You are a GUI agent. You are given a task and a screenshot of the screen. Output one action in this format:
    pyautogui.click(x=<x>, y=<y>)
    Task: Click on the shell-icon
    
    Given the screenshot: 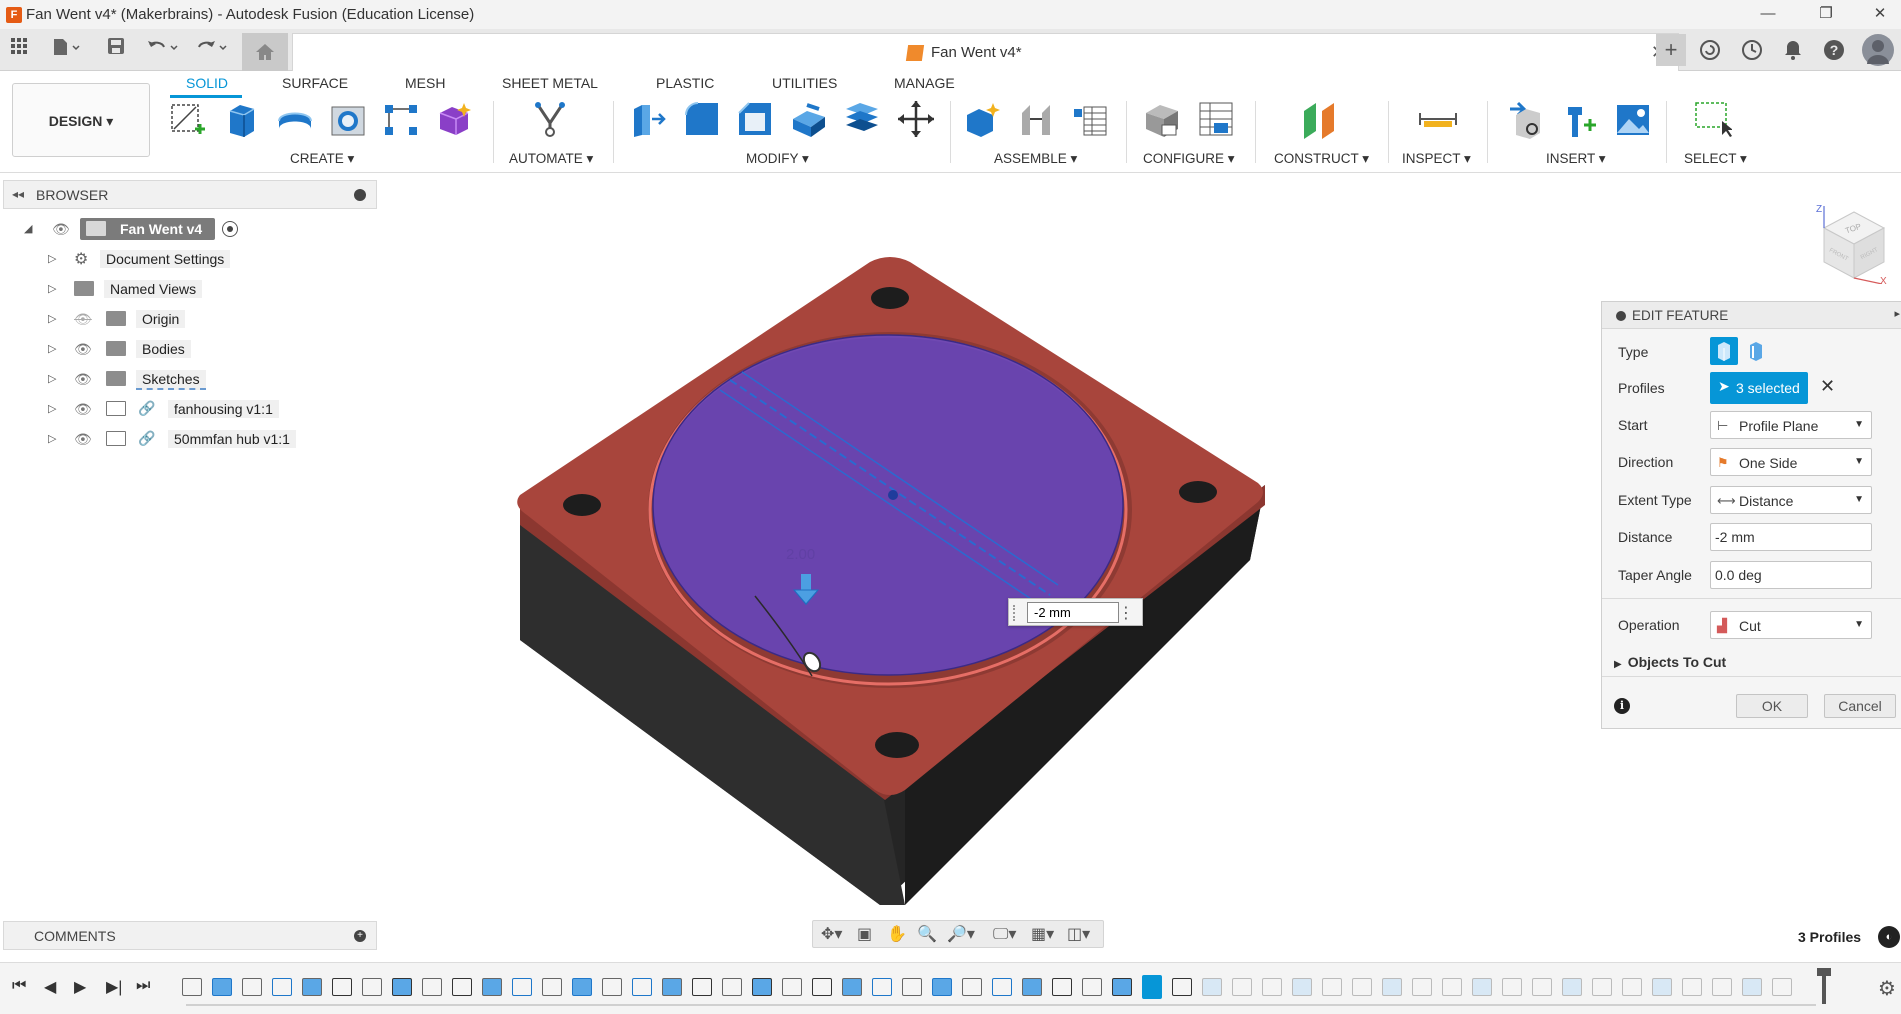 What is the action you would take?
    pyautogui.click(x=809, y=119)
    